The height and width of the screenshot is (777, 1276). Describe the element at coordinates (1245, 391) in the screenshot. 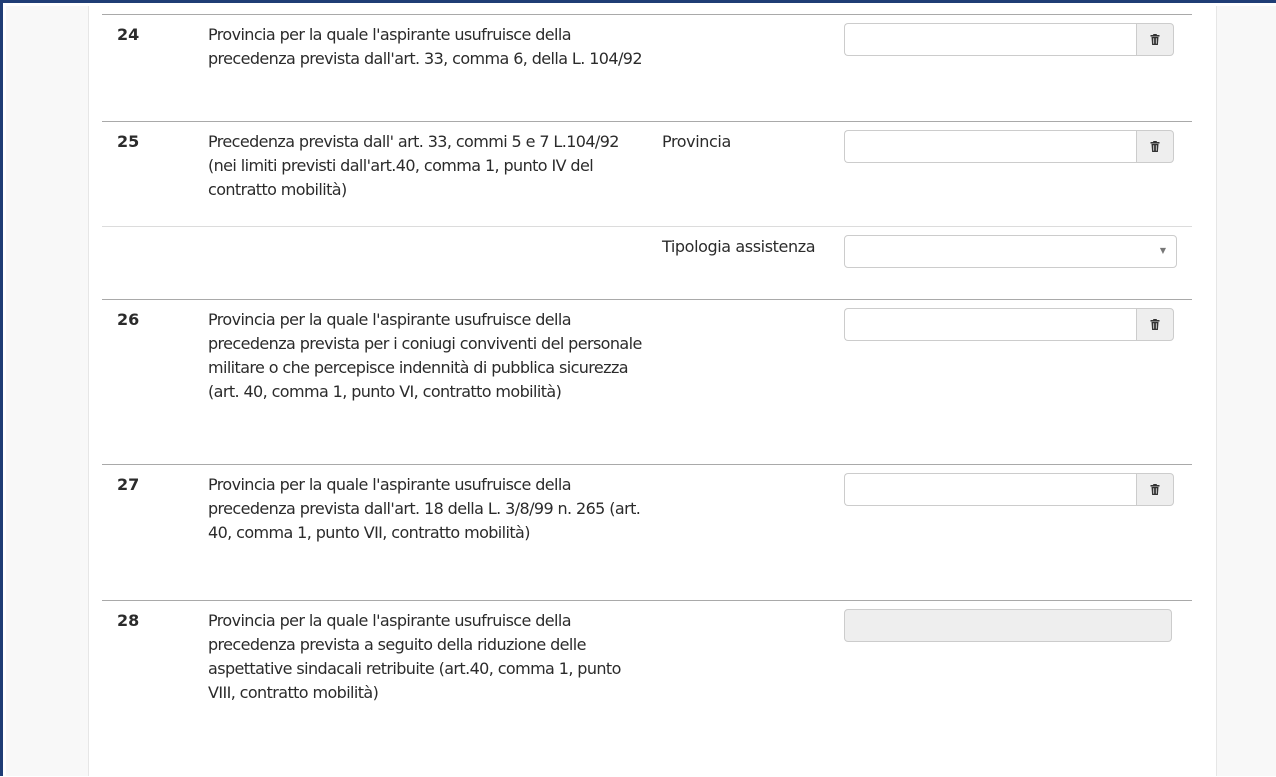

I see `page-background-right` at that location.